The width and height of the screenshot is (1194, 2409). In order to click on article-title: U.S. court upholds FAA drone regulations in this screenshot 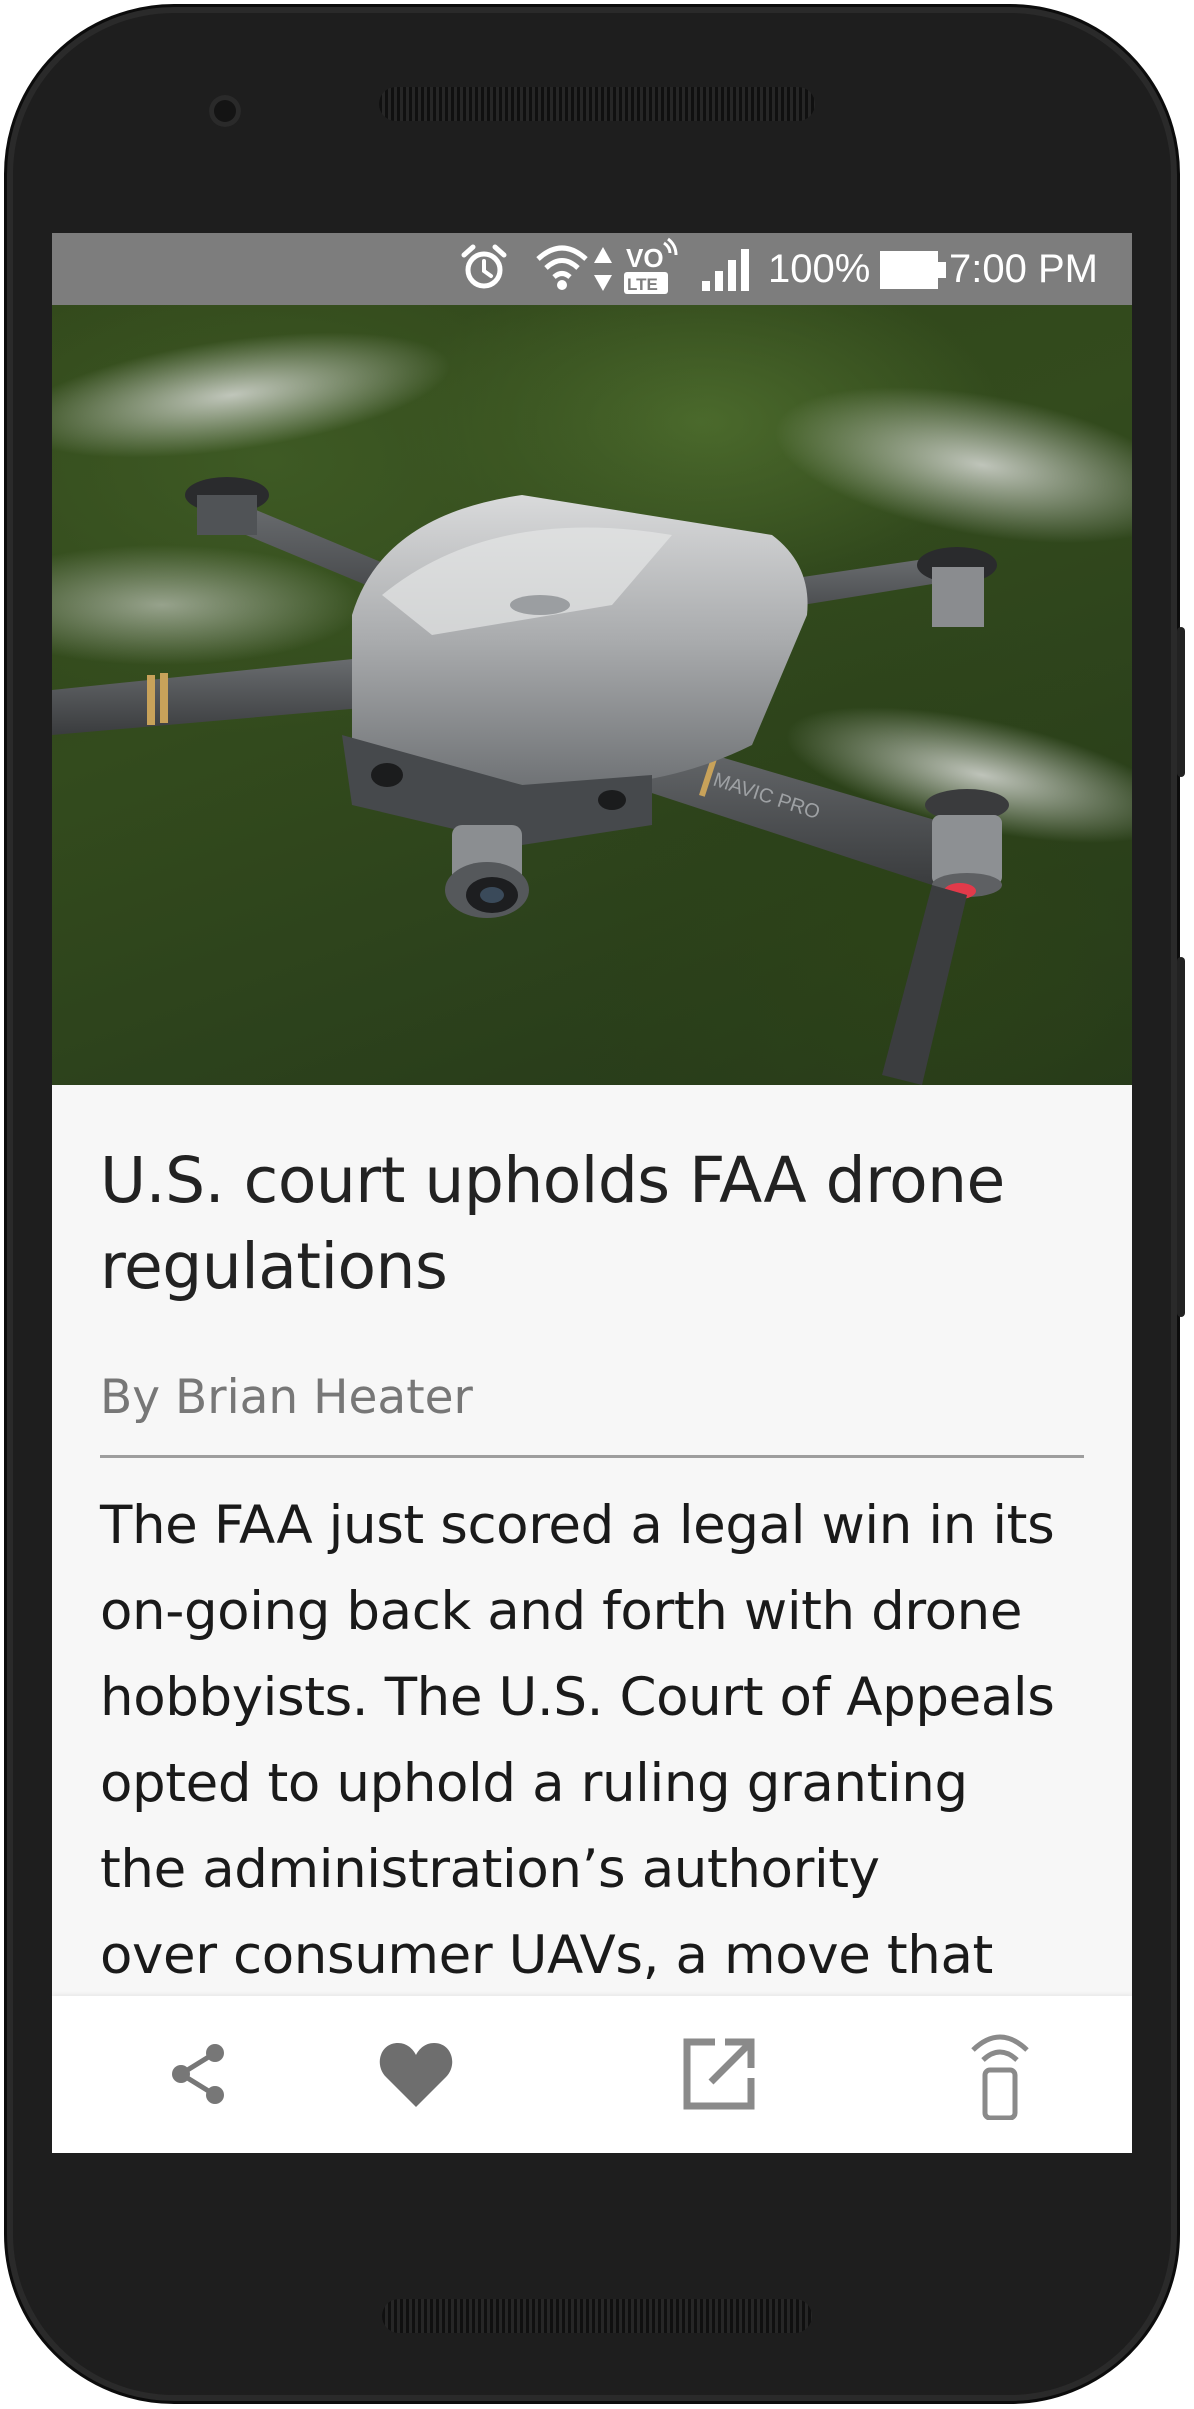, I will do `click(600, 1224)`.